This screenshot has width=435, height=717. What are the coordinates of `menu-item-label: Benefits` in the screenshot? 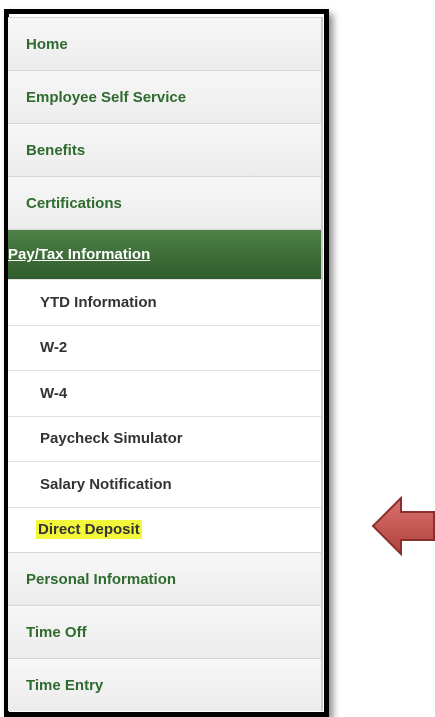 It's located at (56, 150).